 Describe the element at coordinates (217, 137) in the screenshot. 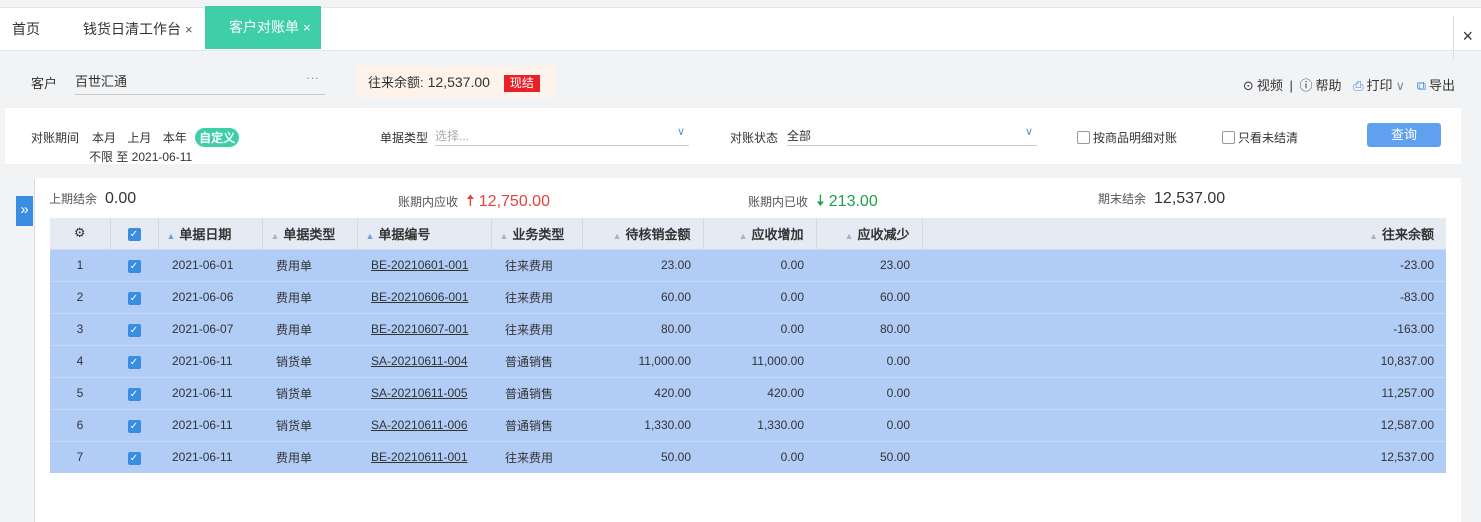

I see `period-custom: 自定义` at that location.